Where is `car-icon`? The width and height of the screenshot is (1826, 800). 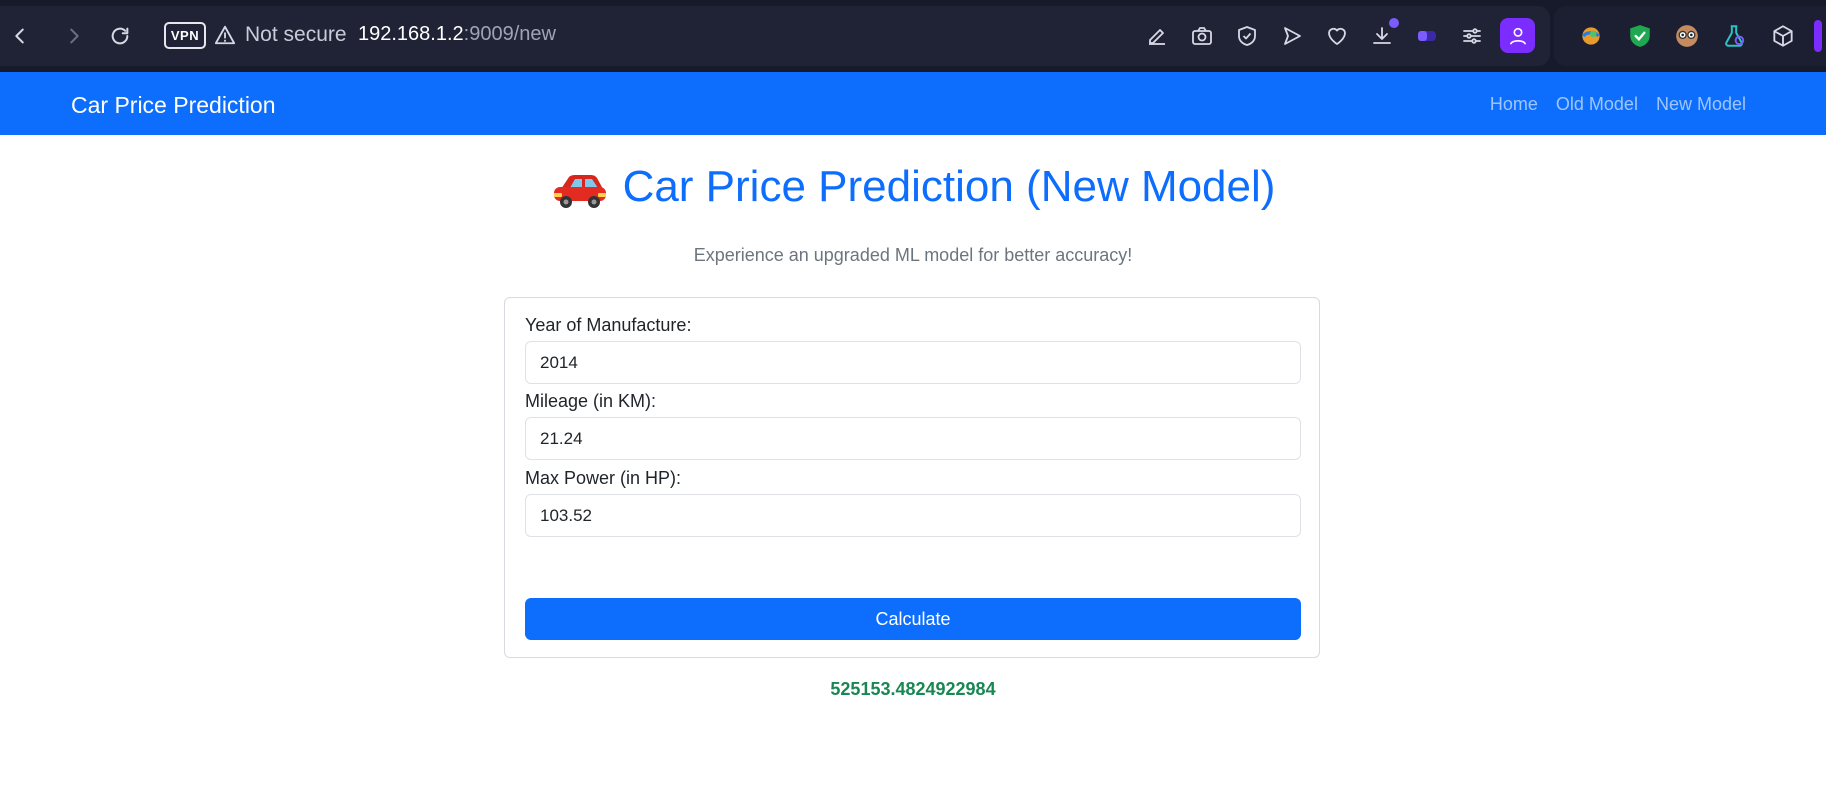
car-icon is located at coordinates (580, 189).